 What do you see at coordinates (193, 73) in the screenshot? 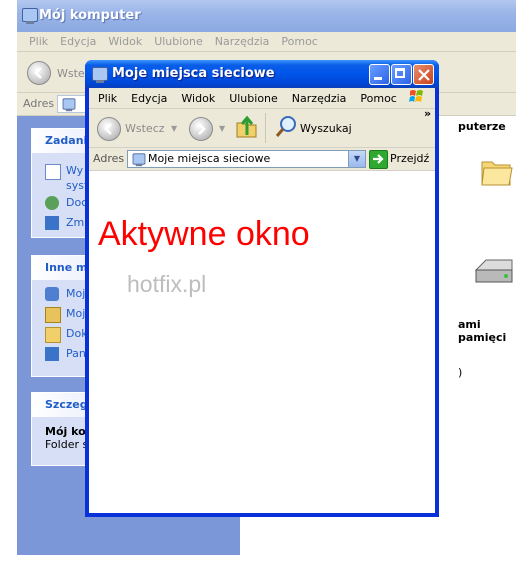
I see `active-window-title: Moje miejsca sieciowe` at bounding box center [193, 73].